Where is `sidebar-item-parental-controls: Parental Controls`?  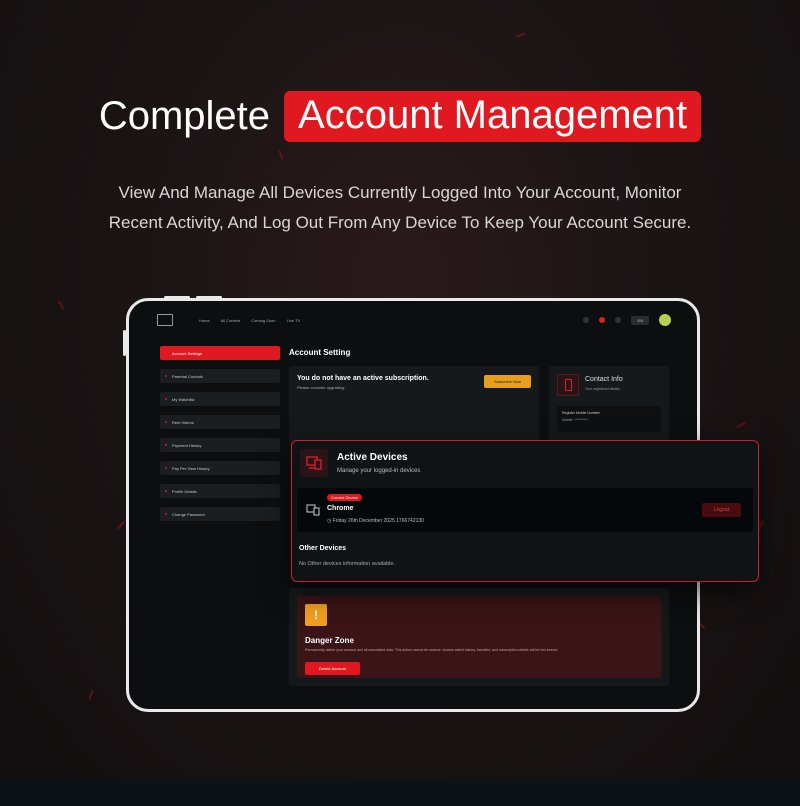 sidebar-item-parental-controls: Parental Controls is located at coordinates (220, 376).